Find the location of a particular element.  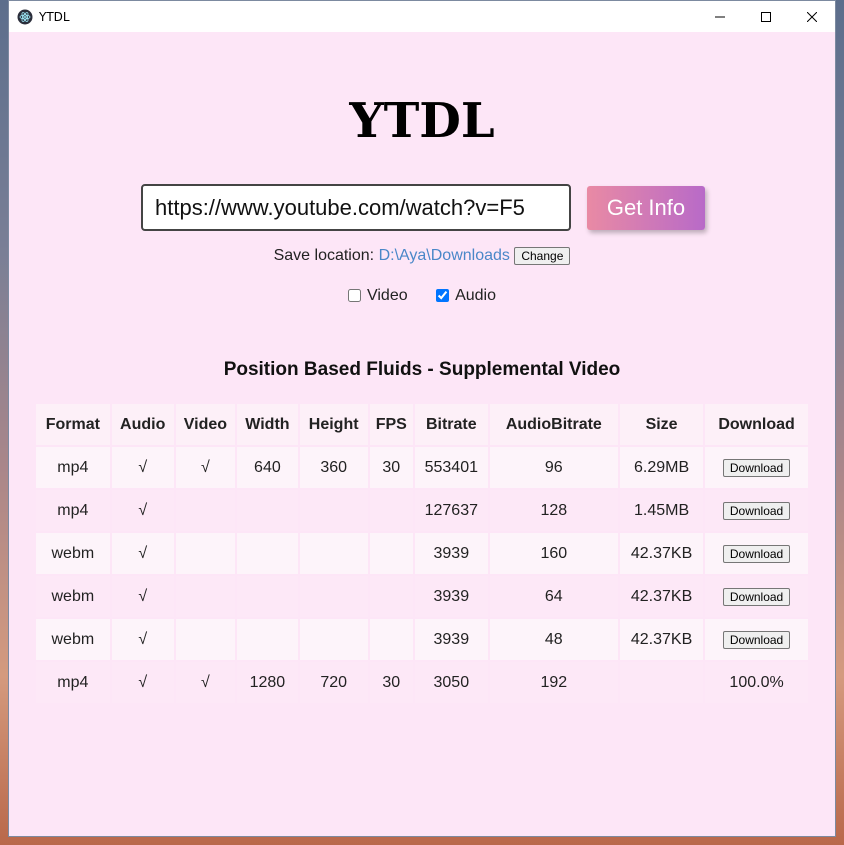

cell-audio-bitrate: 128 is located at coordinates (554, 510).